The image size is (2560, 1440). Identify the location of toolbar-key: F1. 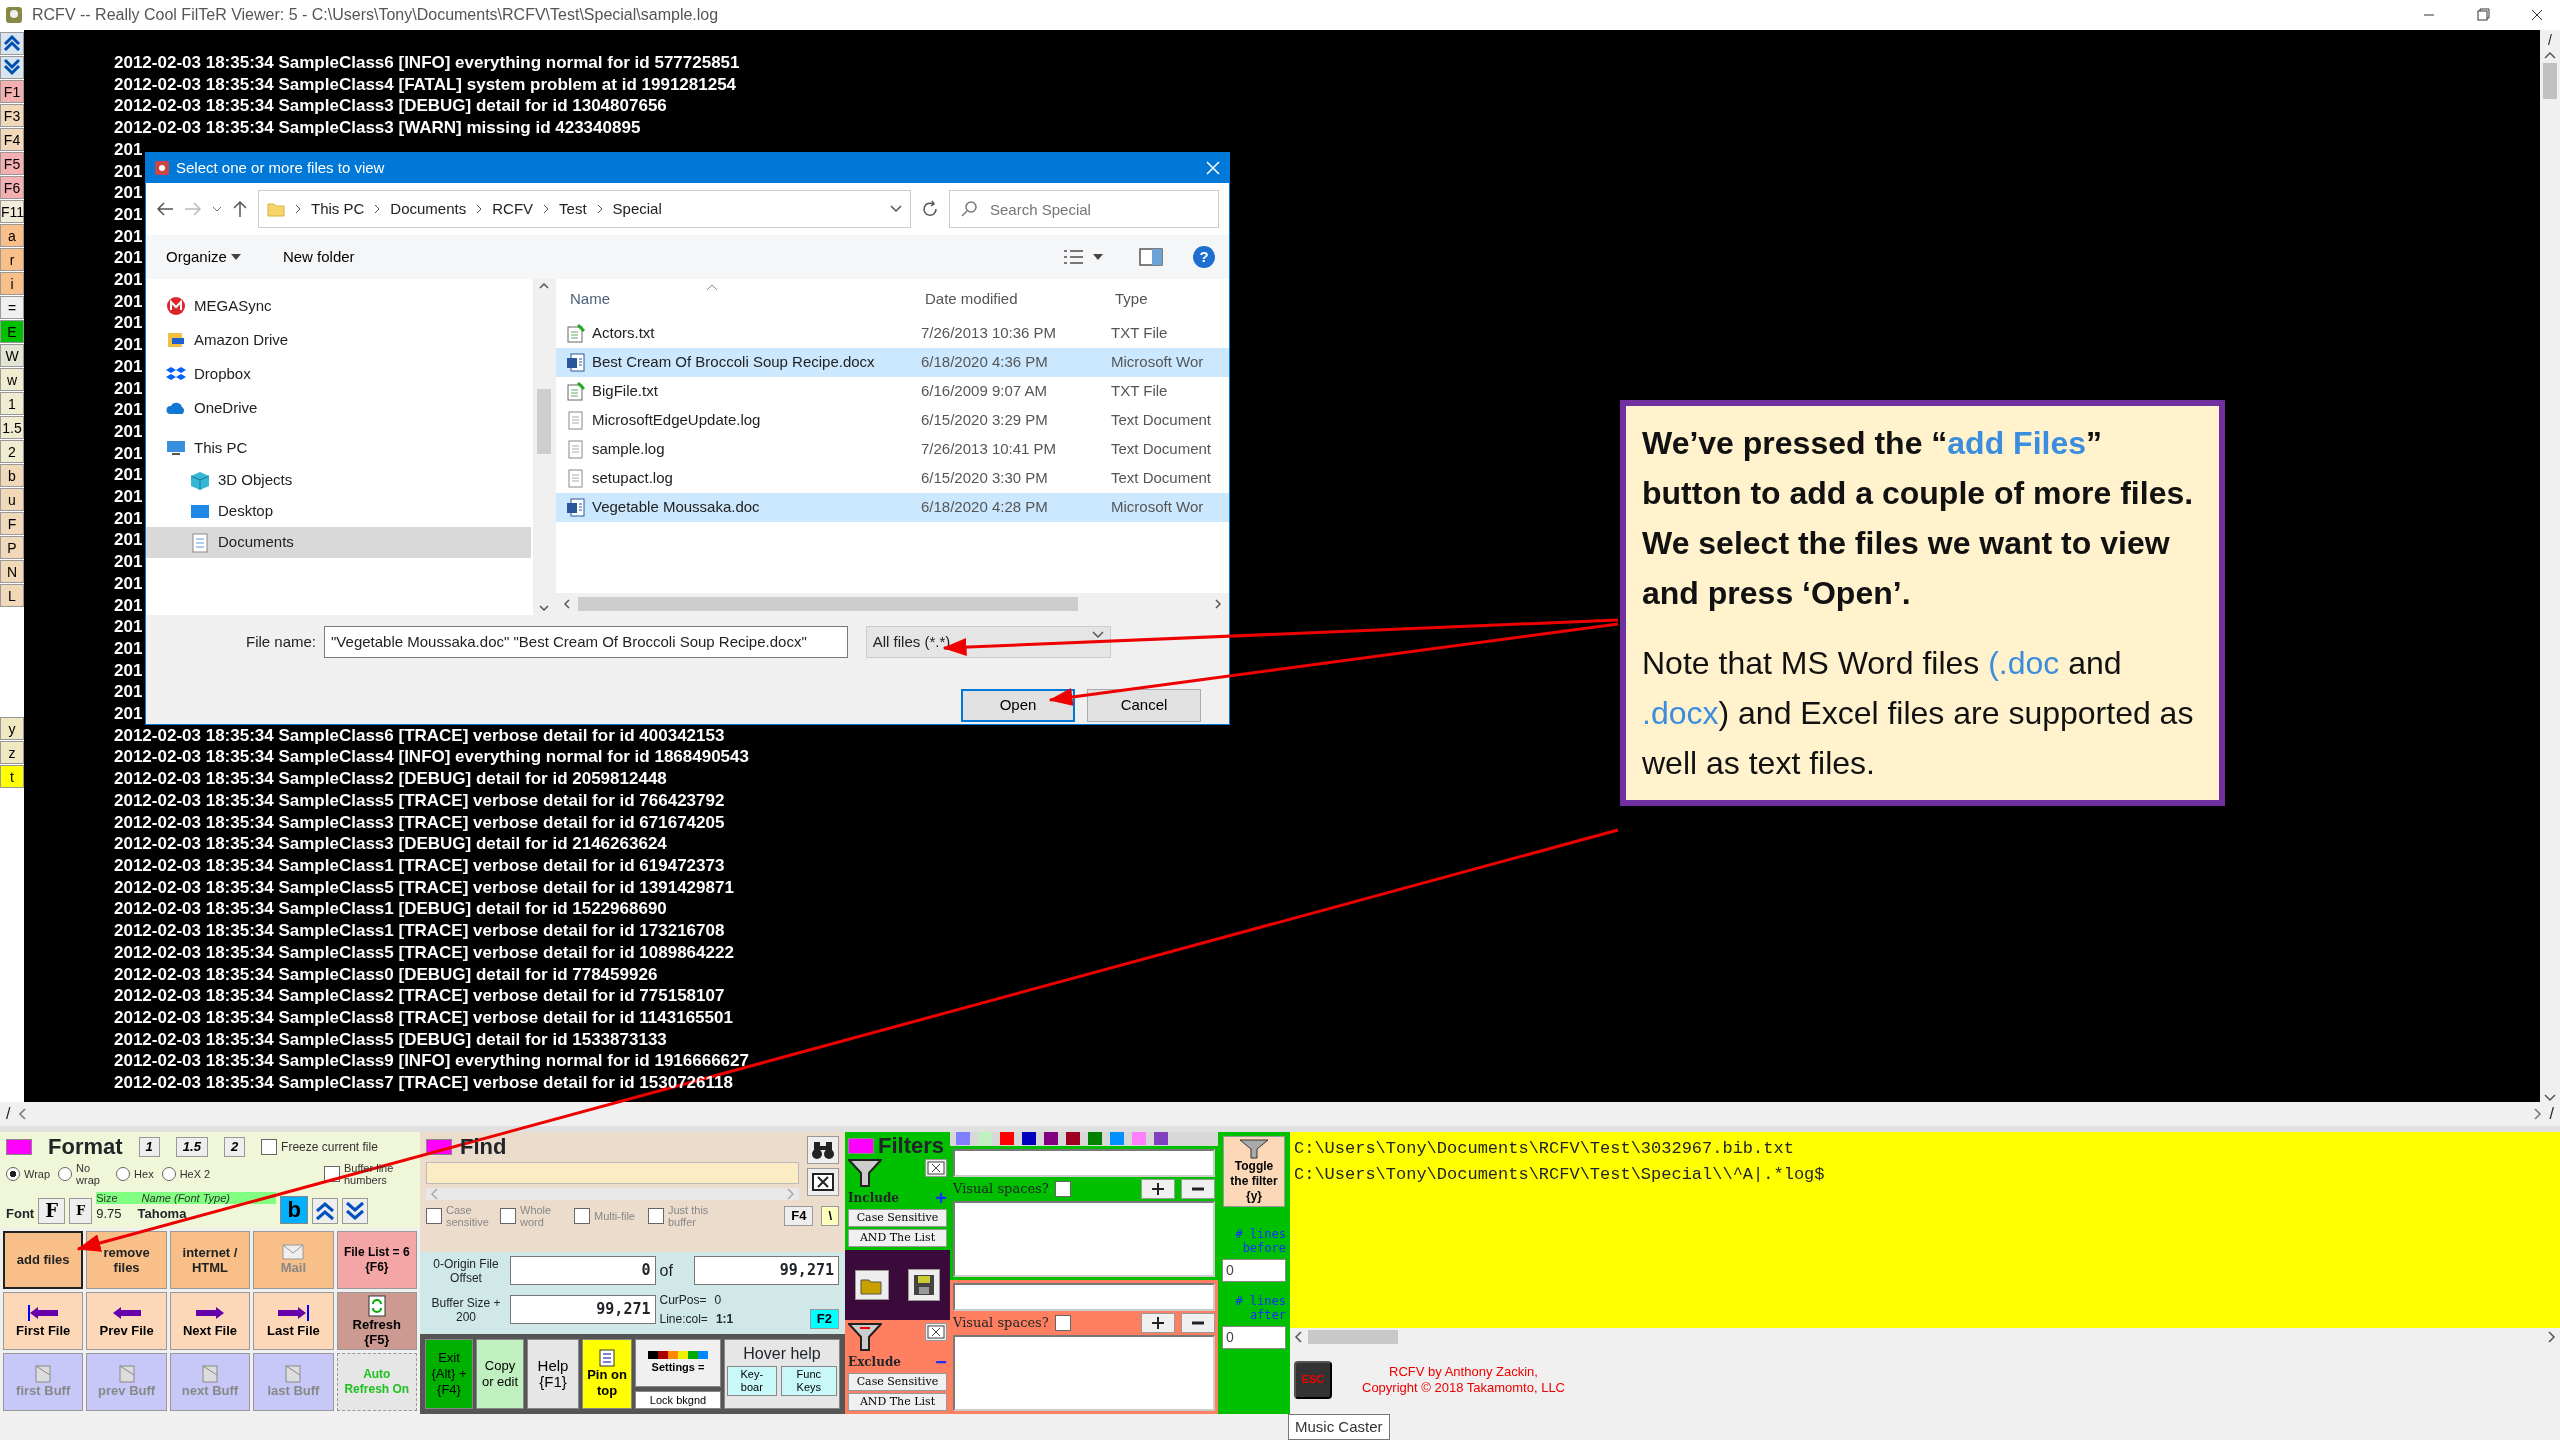
(12, 91).